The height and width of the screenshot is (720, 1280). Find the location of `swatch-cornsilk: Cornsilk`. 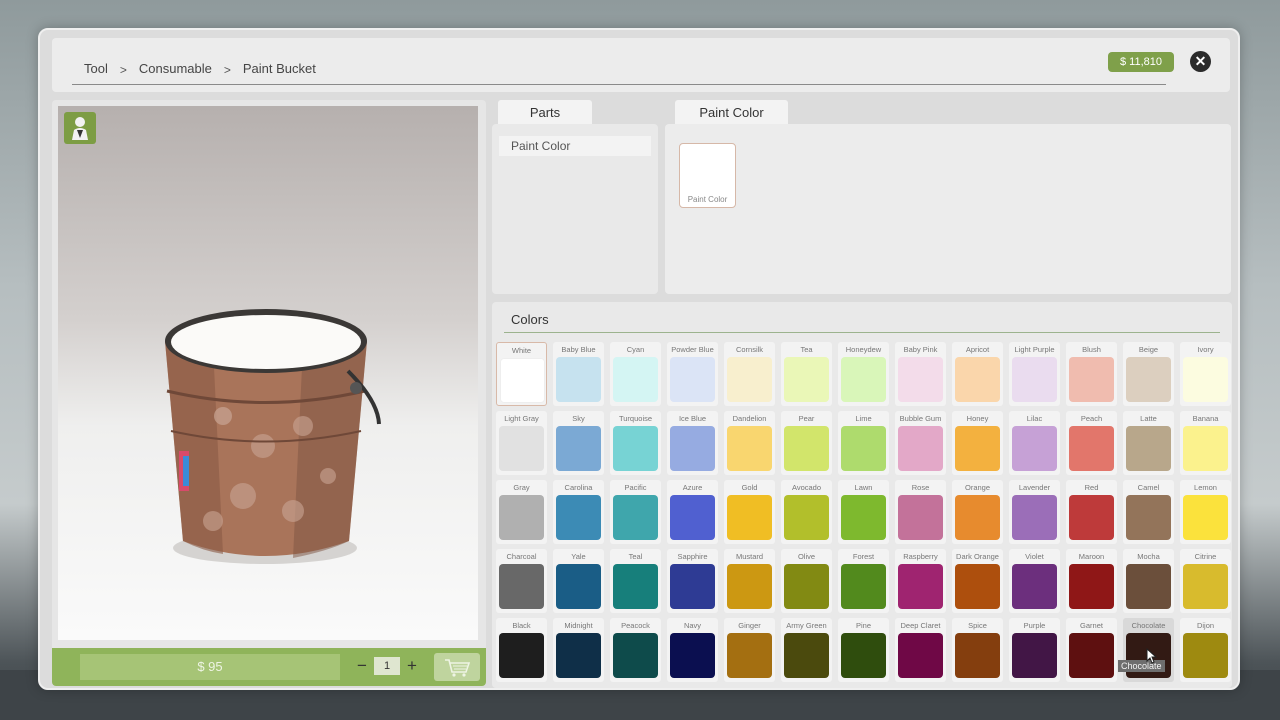

swatch-cornsilk: Cornsilk is located at coordinates (749, 374).